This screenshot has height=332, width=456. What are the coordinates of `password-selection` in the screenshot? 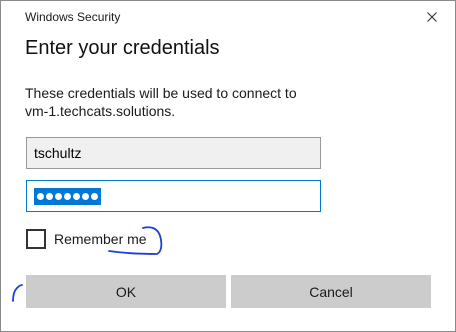 It's located at (67, 196).